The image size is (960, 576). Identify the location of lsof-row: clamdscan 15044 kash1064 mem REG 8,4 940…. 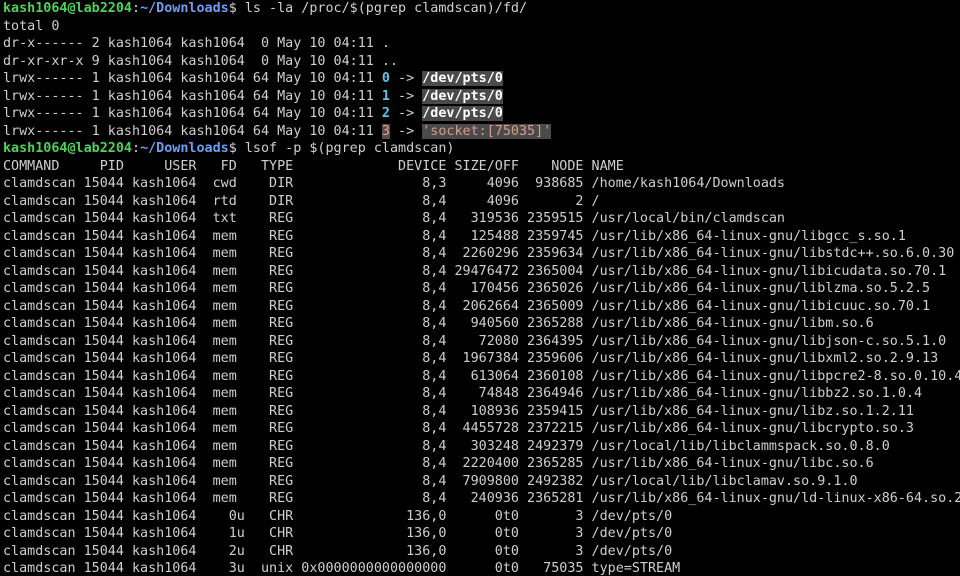
(438, 323).